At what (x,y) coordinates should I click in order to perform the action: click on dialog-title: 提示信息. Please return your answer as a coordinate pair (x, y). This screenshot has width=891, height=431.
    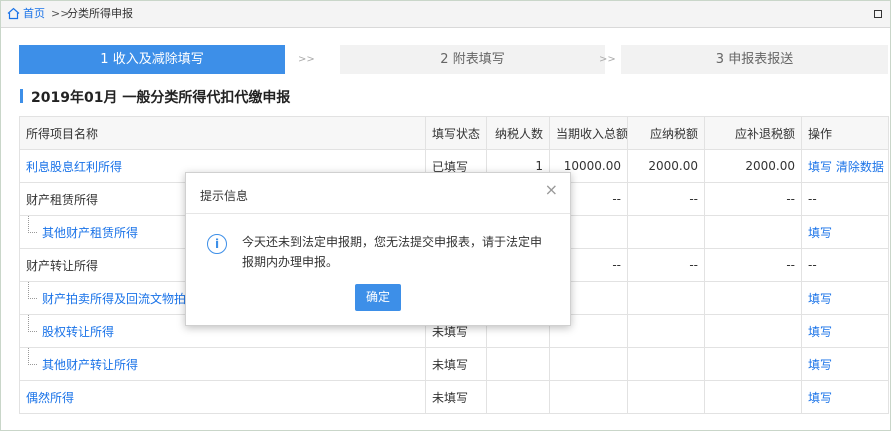
    Looking at the image, I should click on (224, 196).